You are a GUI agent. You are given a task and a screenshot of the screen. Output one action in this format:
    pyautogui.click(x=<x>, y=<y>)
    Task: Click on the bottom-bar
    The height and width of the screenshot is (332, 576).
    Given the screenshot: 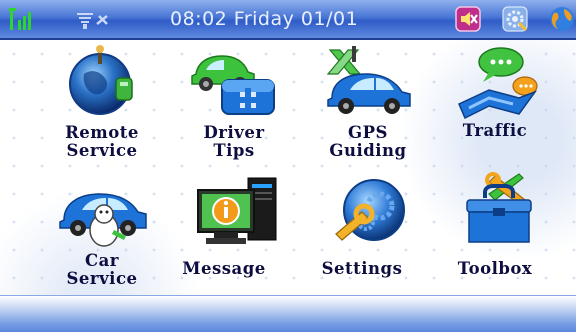 What is the action you would take?
    pyautogui.click(x=288, y=313)
    